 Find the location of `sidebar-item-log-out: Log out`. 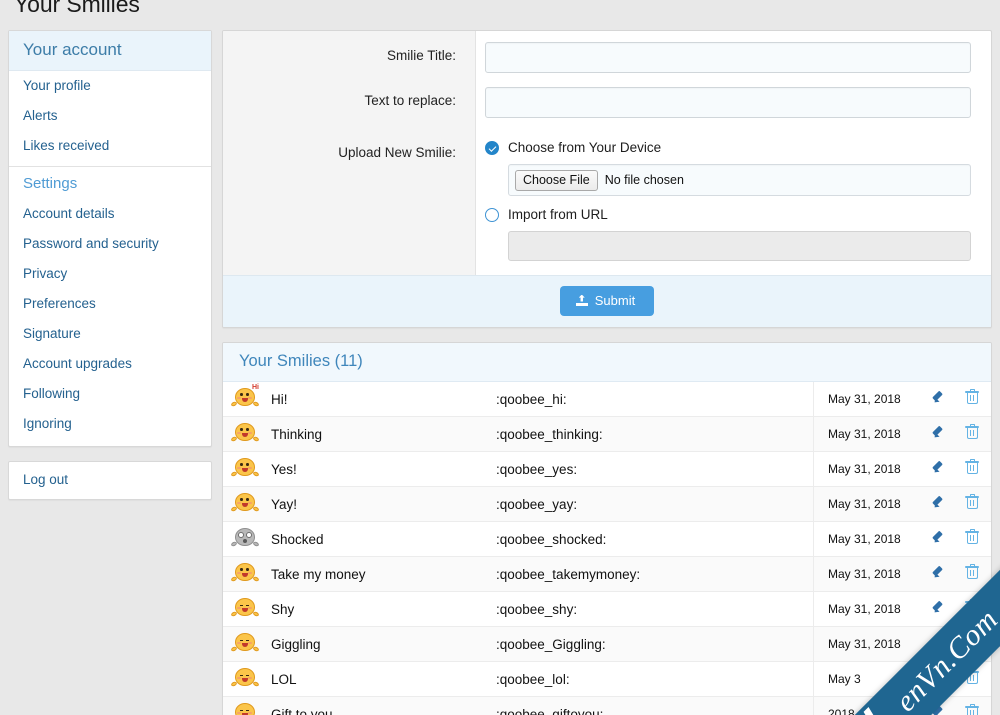

sidebar-item-log-out: Log out is located at coordinates (110, 480).